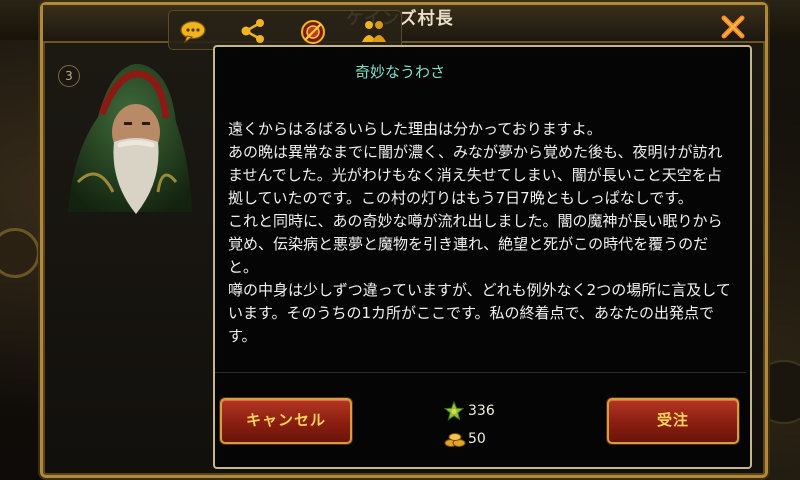 The height and width of the screenshot is (480, 800). Describe the element at coordinates (193, 31) in the screenshot. I see `chat-icon` at that location.